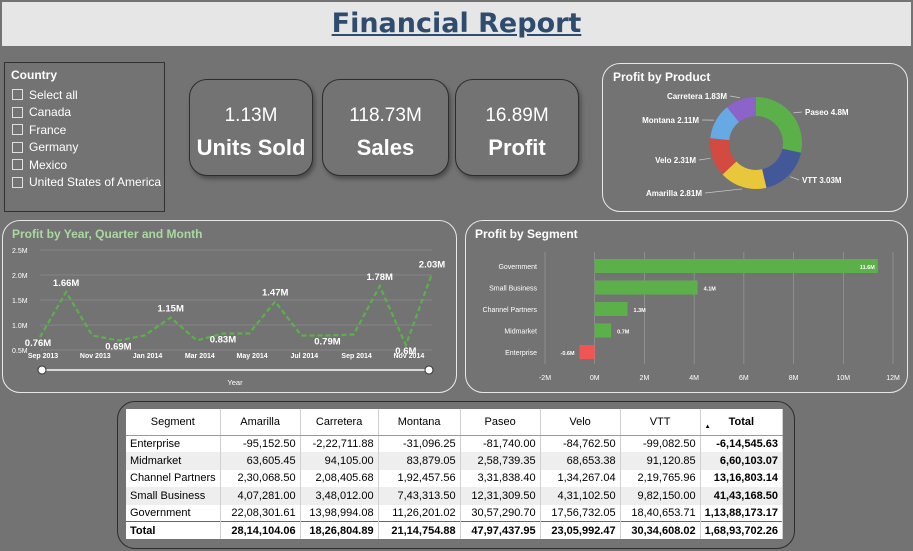 The image size is (913, 551). I want to click on x-tick-label: Sep 2013, so click(43, 356).